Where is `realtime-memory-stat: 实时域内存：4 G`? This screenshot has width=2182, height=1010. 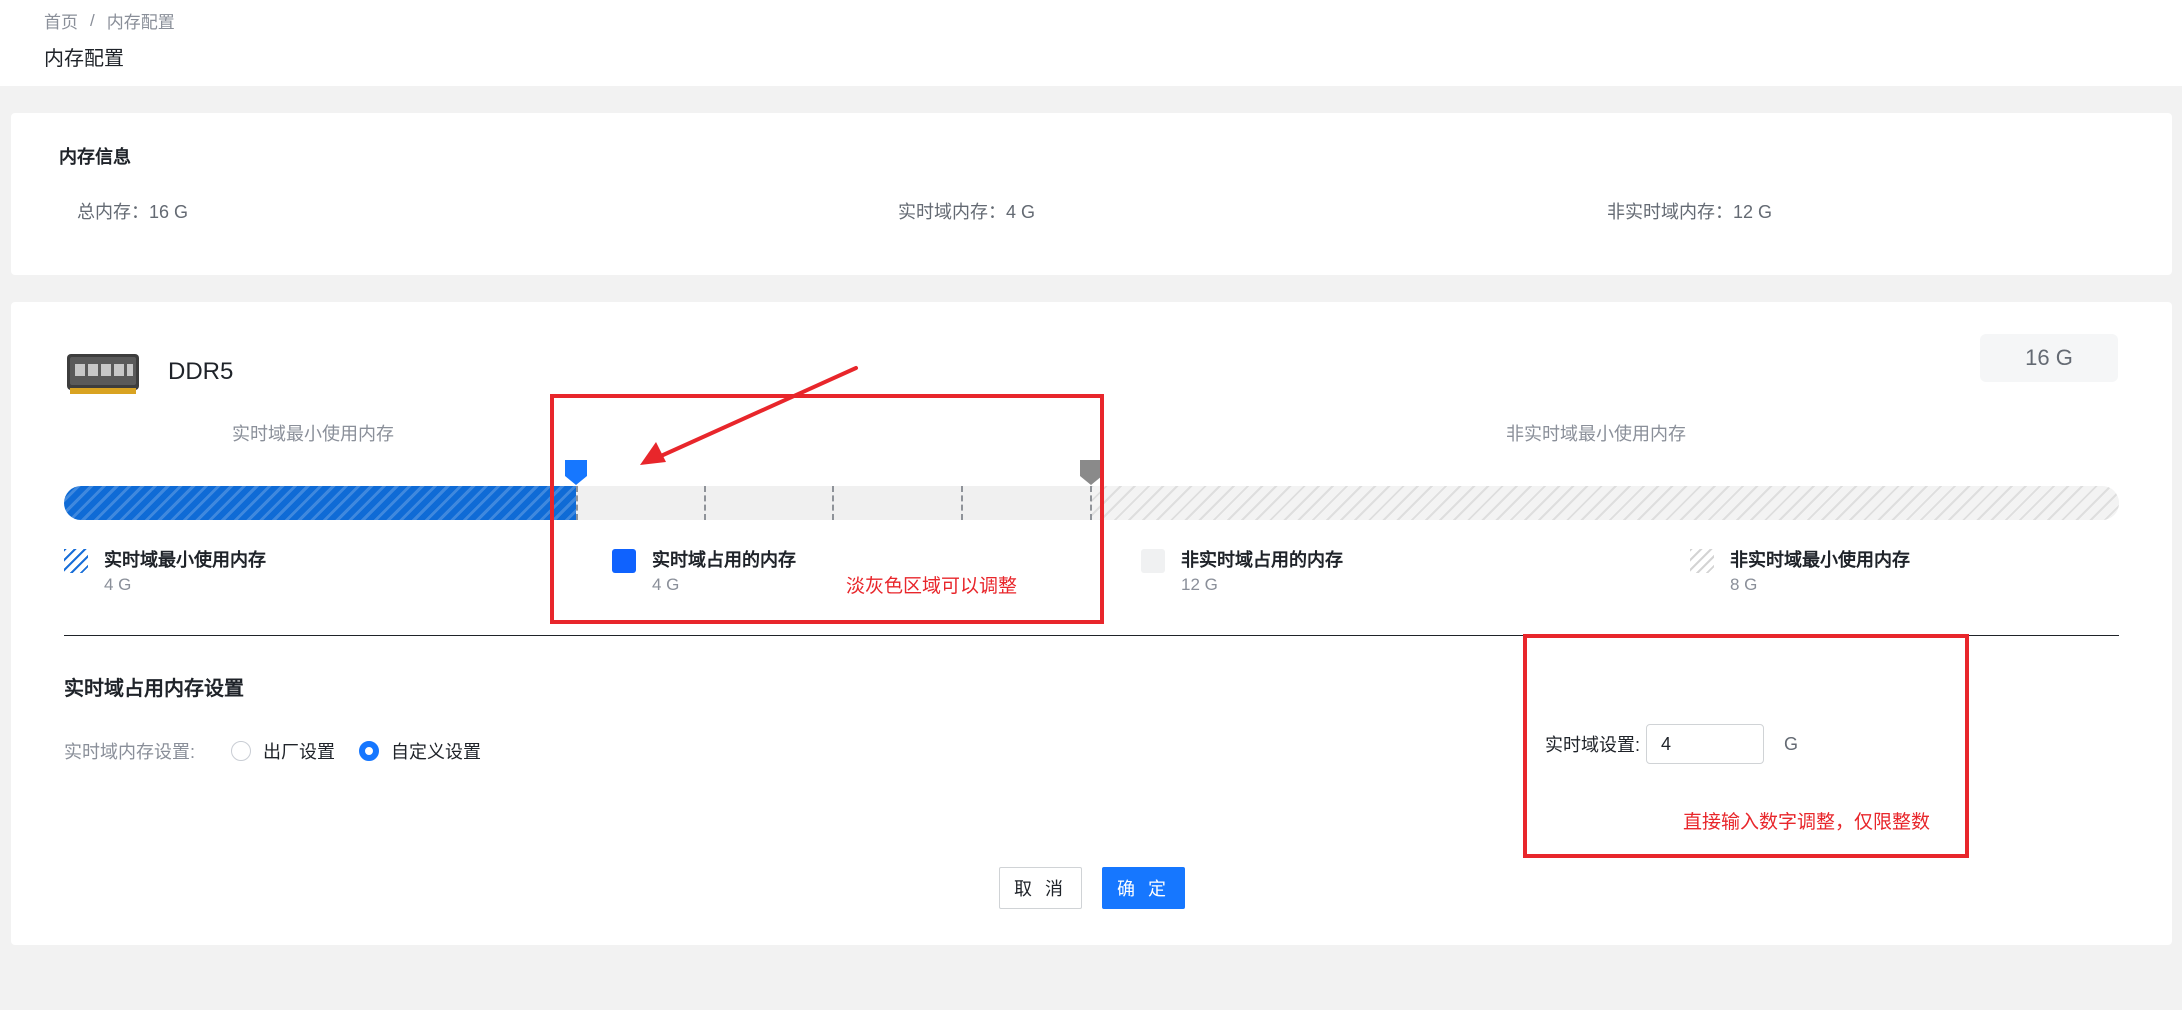 realtime-memory-stat: 实时域内存：4 G is located at coordinates (967, 212).